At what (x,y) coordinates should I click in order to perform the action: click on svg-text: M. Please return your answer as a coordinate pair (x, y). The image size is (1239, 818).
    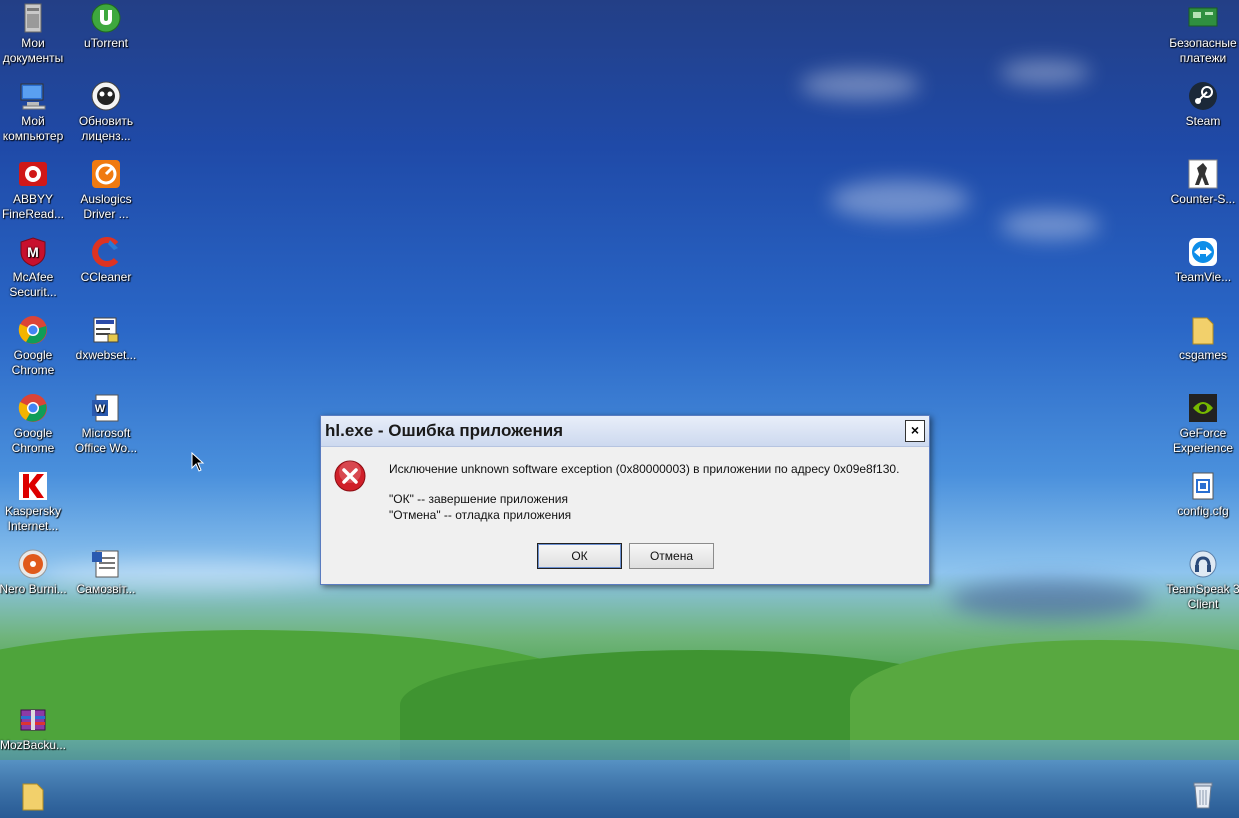
    Looking at the image, I should click on (33, 252).